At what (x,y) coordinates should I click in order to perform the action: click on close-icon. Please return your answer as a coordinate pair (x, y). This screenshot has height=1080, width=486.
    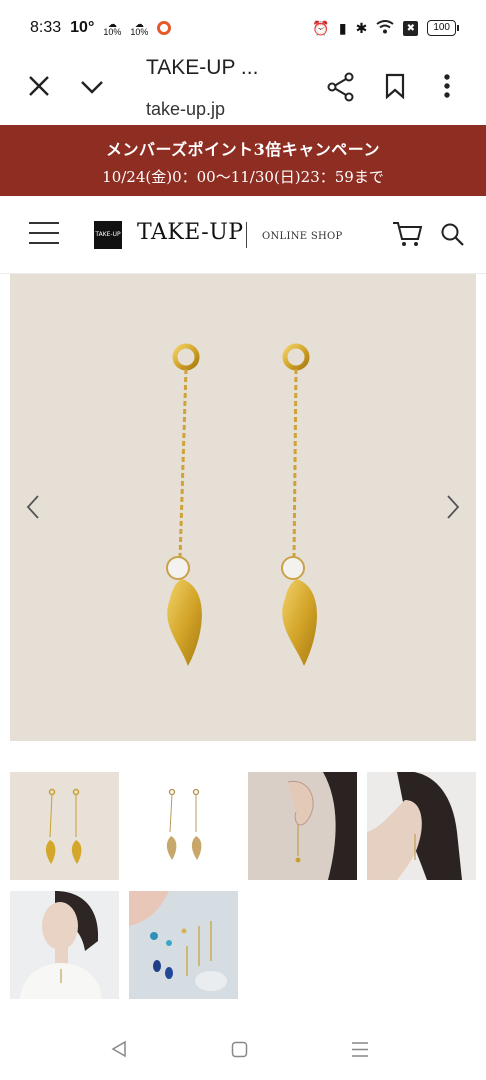
    Looking at the image, I should click on (39, 86).